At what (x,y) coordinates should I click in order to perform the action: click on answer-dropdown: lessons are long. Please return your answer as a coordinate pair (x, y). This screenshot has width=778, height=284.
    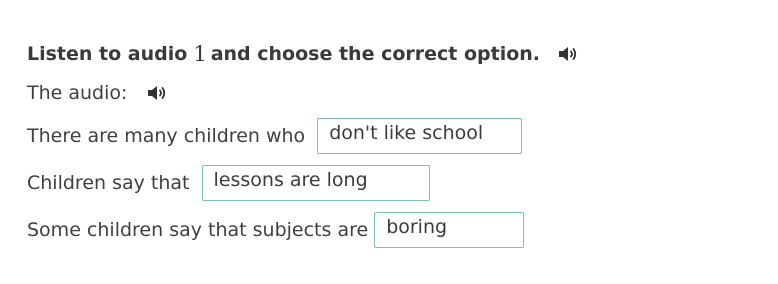
    Looking at the image, I should click on (315, 183).